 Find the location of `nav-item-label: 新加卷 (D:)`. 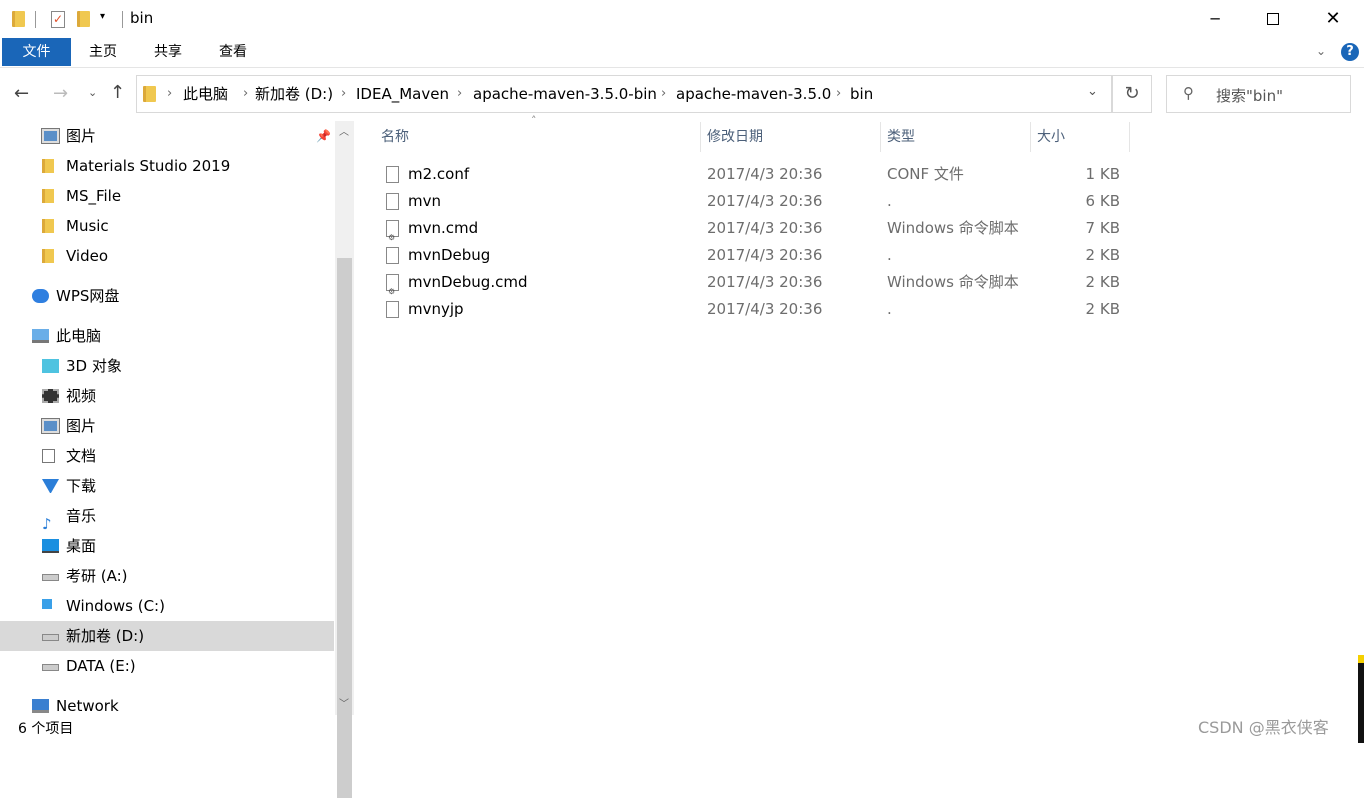

nav-item-label: 新加卷 (D:) is located at coordinates (105, 636).